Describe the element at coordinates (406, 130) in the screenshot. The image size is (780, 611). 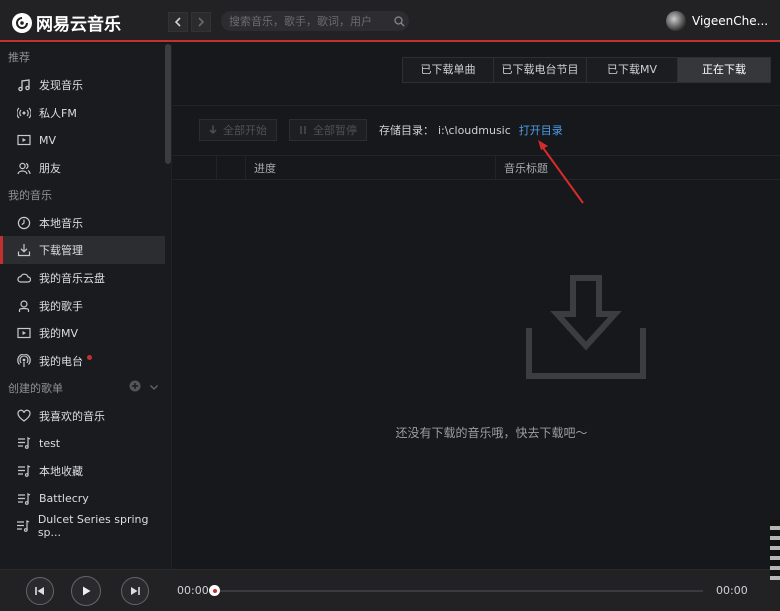
I see `storage-label: 存储目录：` at that location.